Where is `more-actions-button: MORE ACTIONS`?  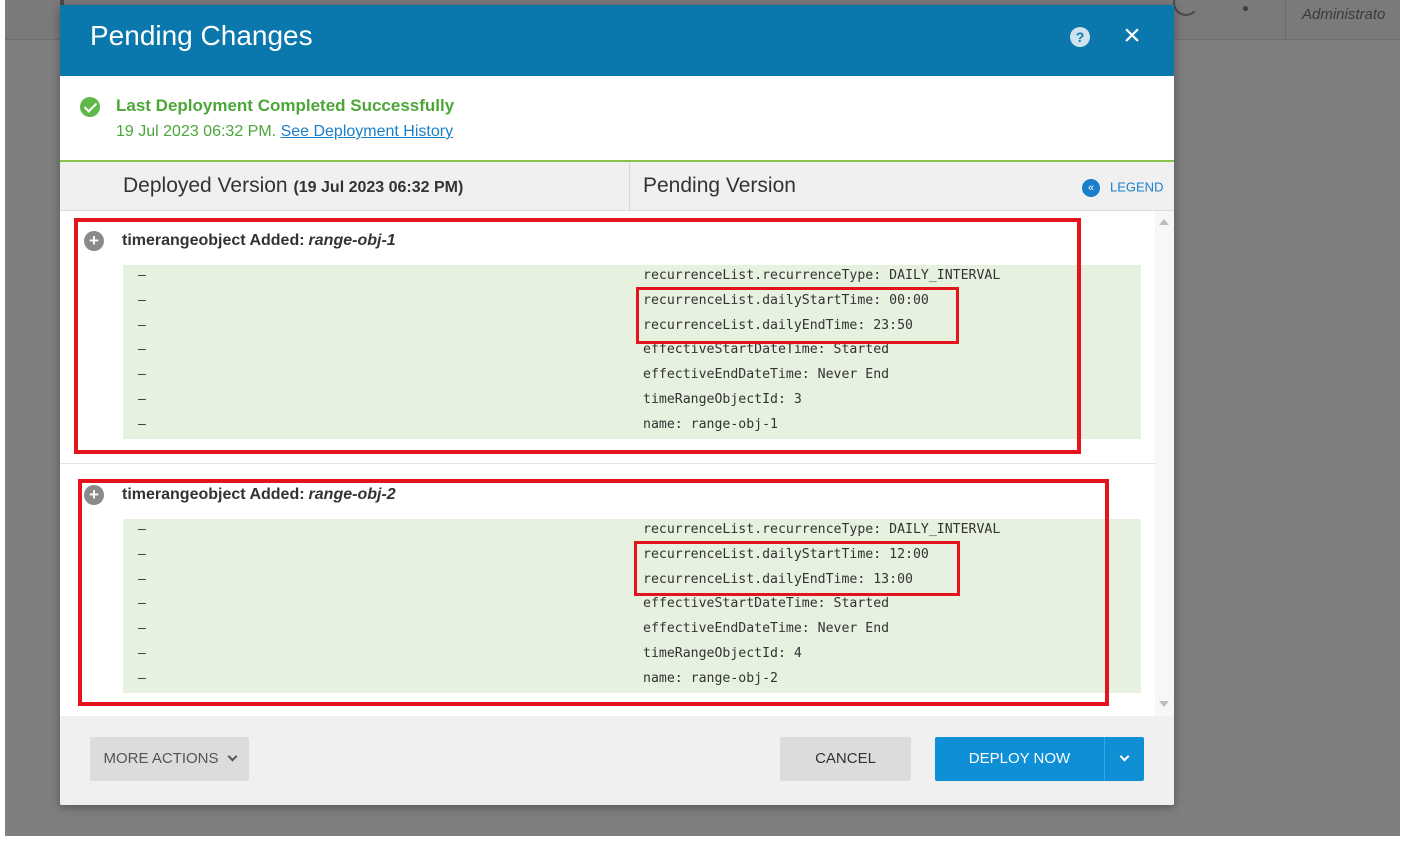 more-actions-button: MORE ACTIONS is located at coordinates (169, 759).